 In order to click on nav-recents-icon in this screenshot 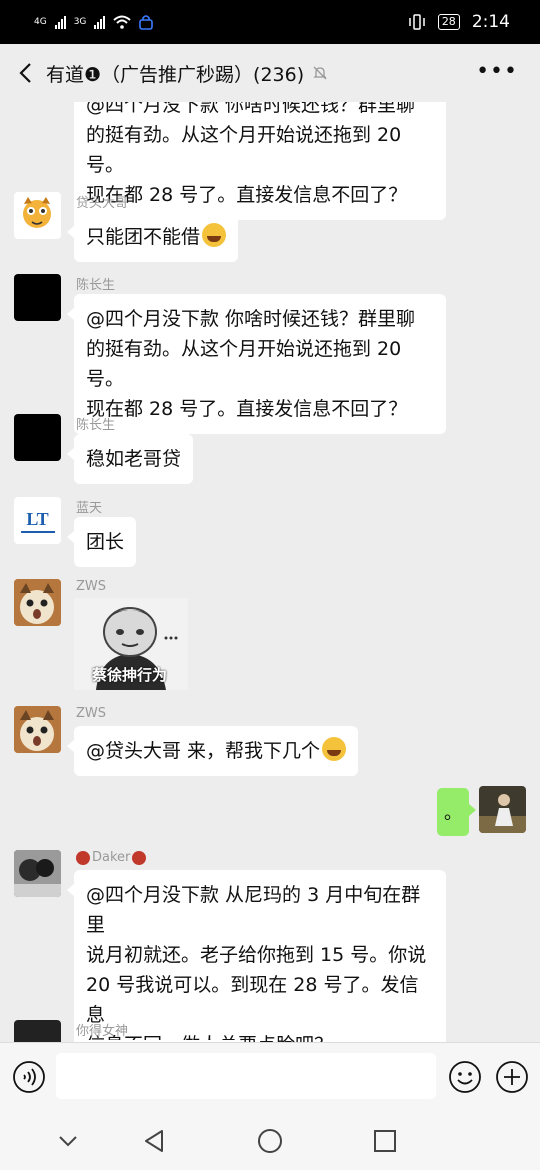, I will do `click(385, 1141)`.